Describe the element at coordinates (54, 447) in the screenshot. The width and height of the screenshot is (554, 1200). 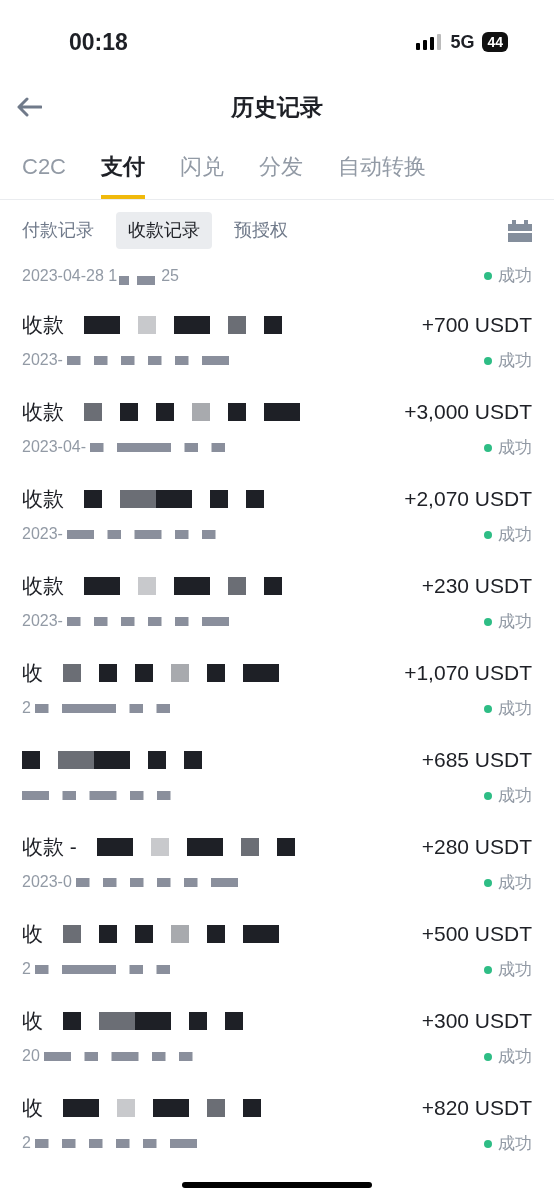
I see `record-date: 2023-04-` at that location.